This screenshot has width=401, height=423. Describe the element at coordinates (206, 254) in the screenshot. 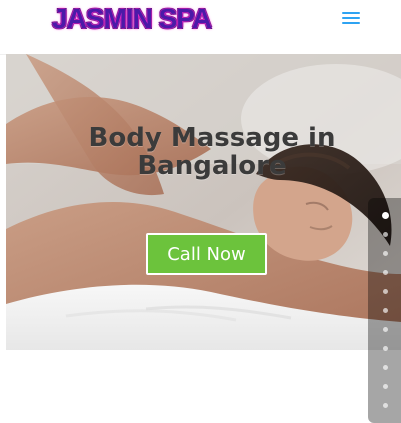

I see `call-now-button: Call Now` at that location.